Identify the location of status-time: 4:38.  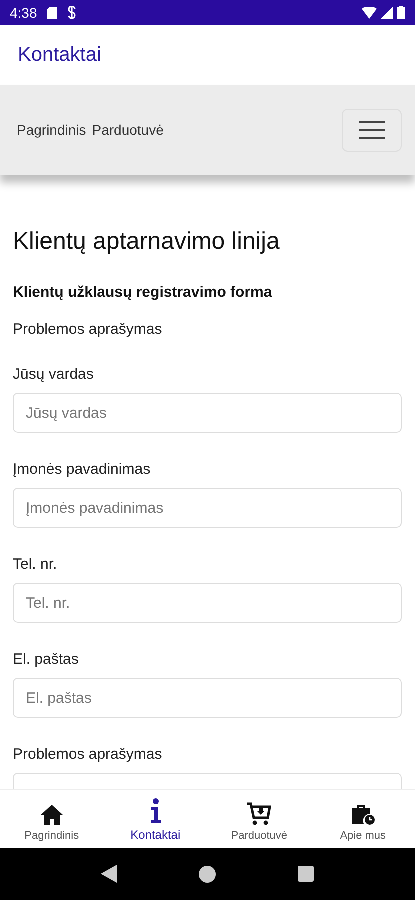
(24, 12).